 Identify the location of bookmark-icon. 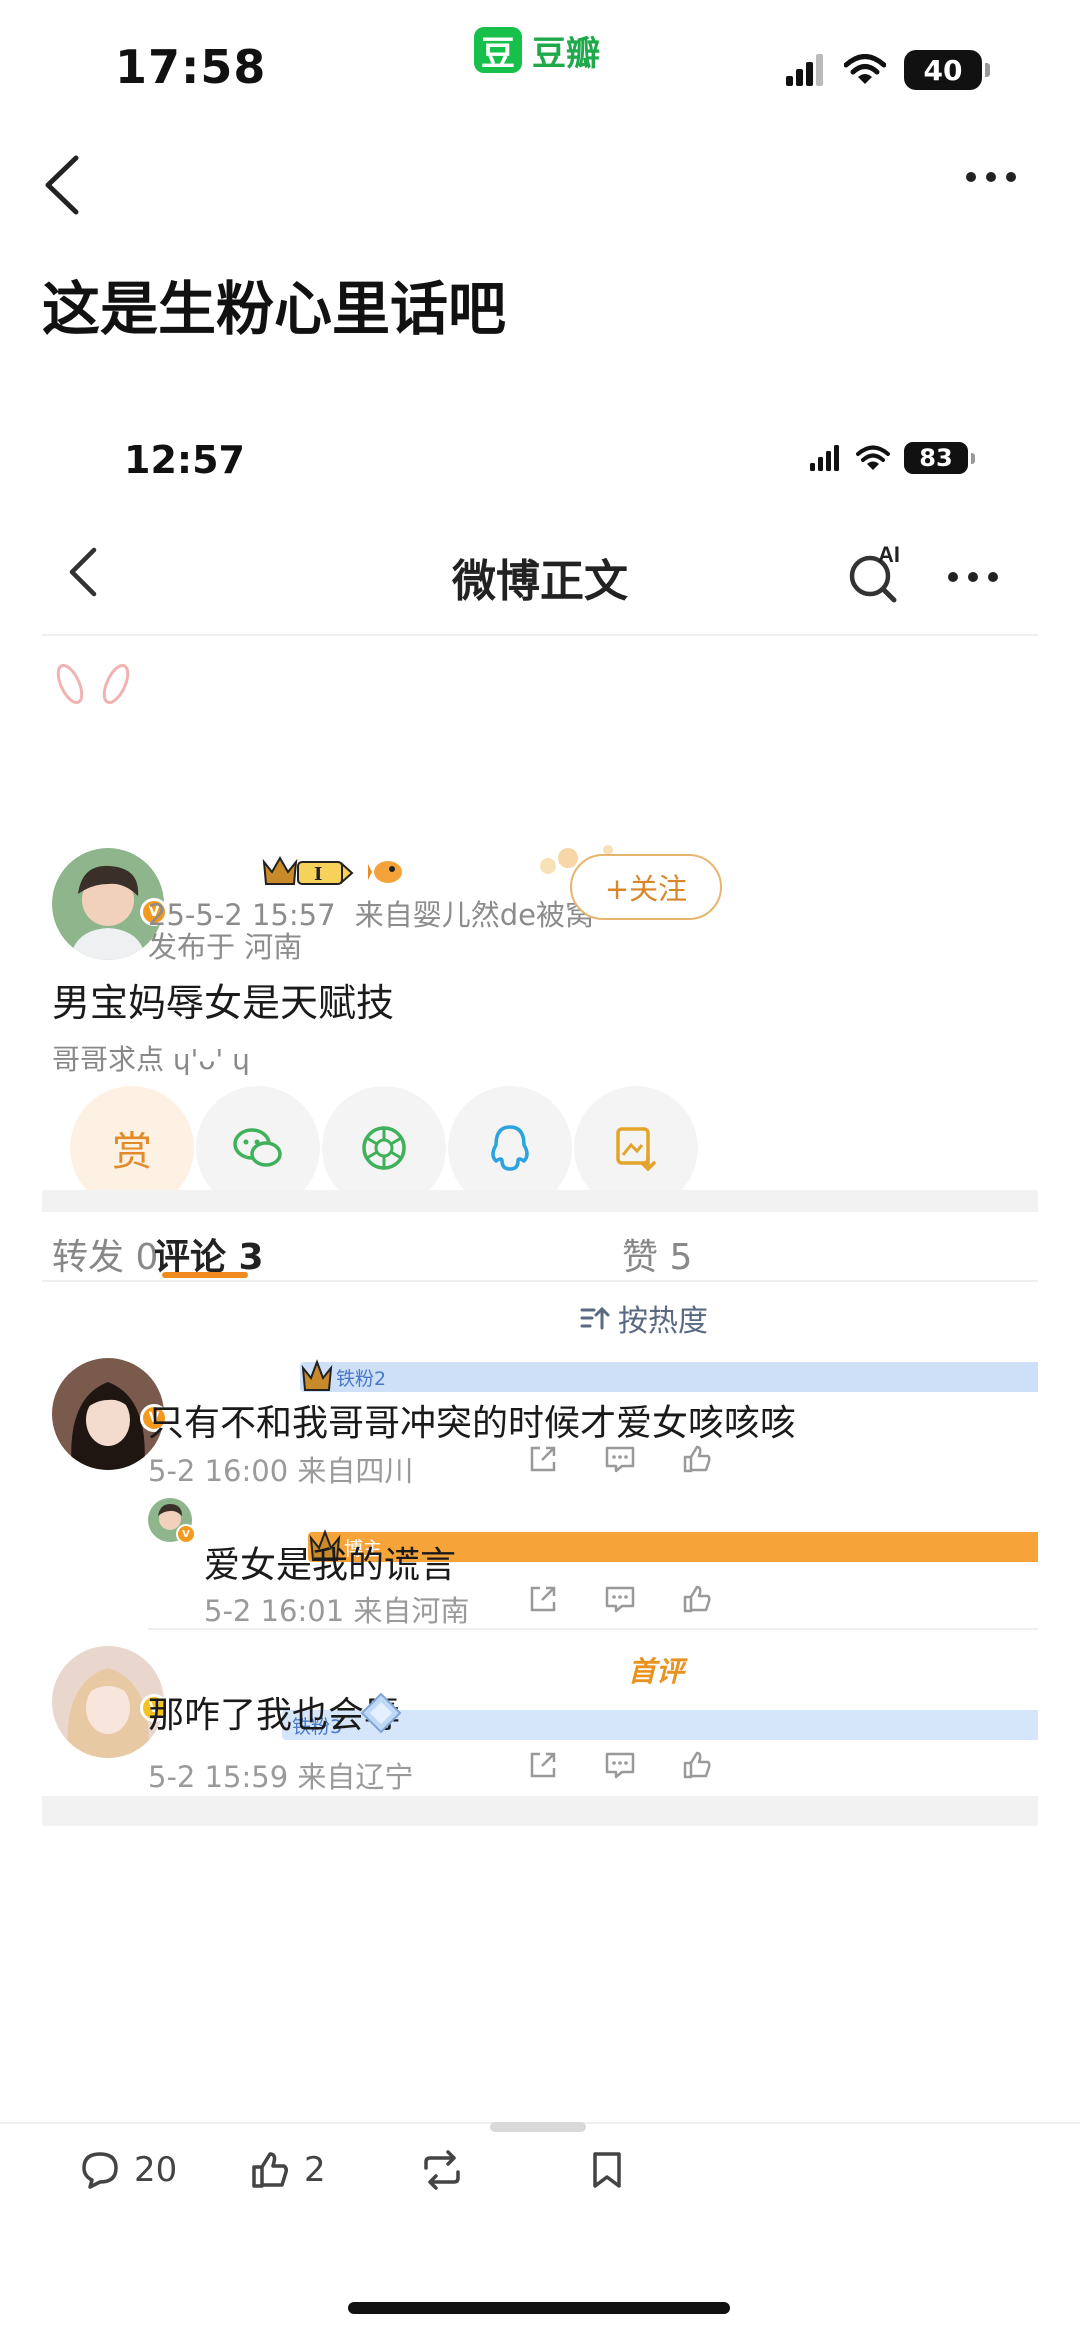
(607, 2170).